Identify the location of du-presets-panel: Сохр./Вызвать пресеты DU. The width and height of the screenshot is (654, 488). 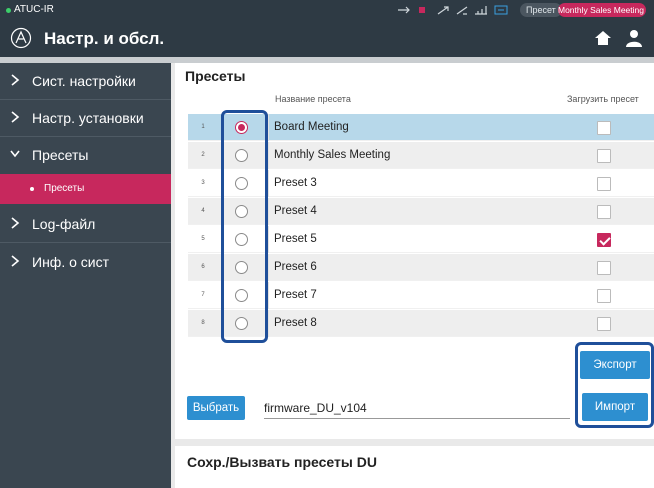
(414, 467).